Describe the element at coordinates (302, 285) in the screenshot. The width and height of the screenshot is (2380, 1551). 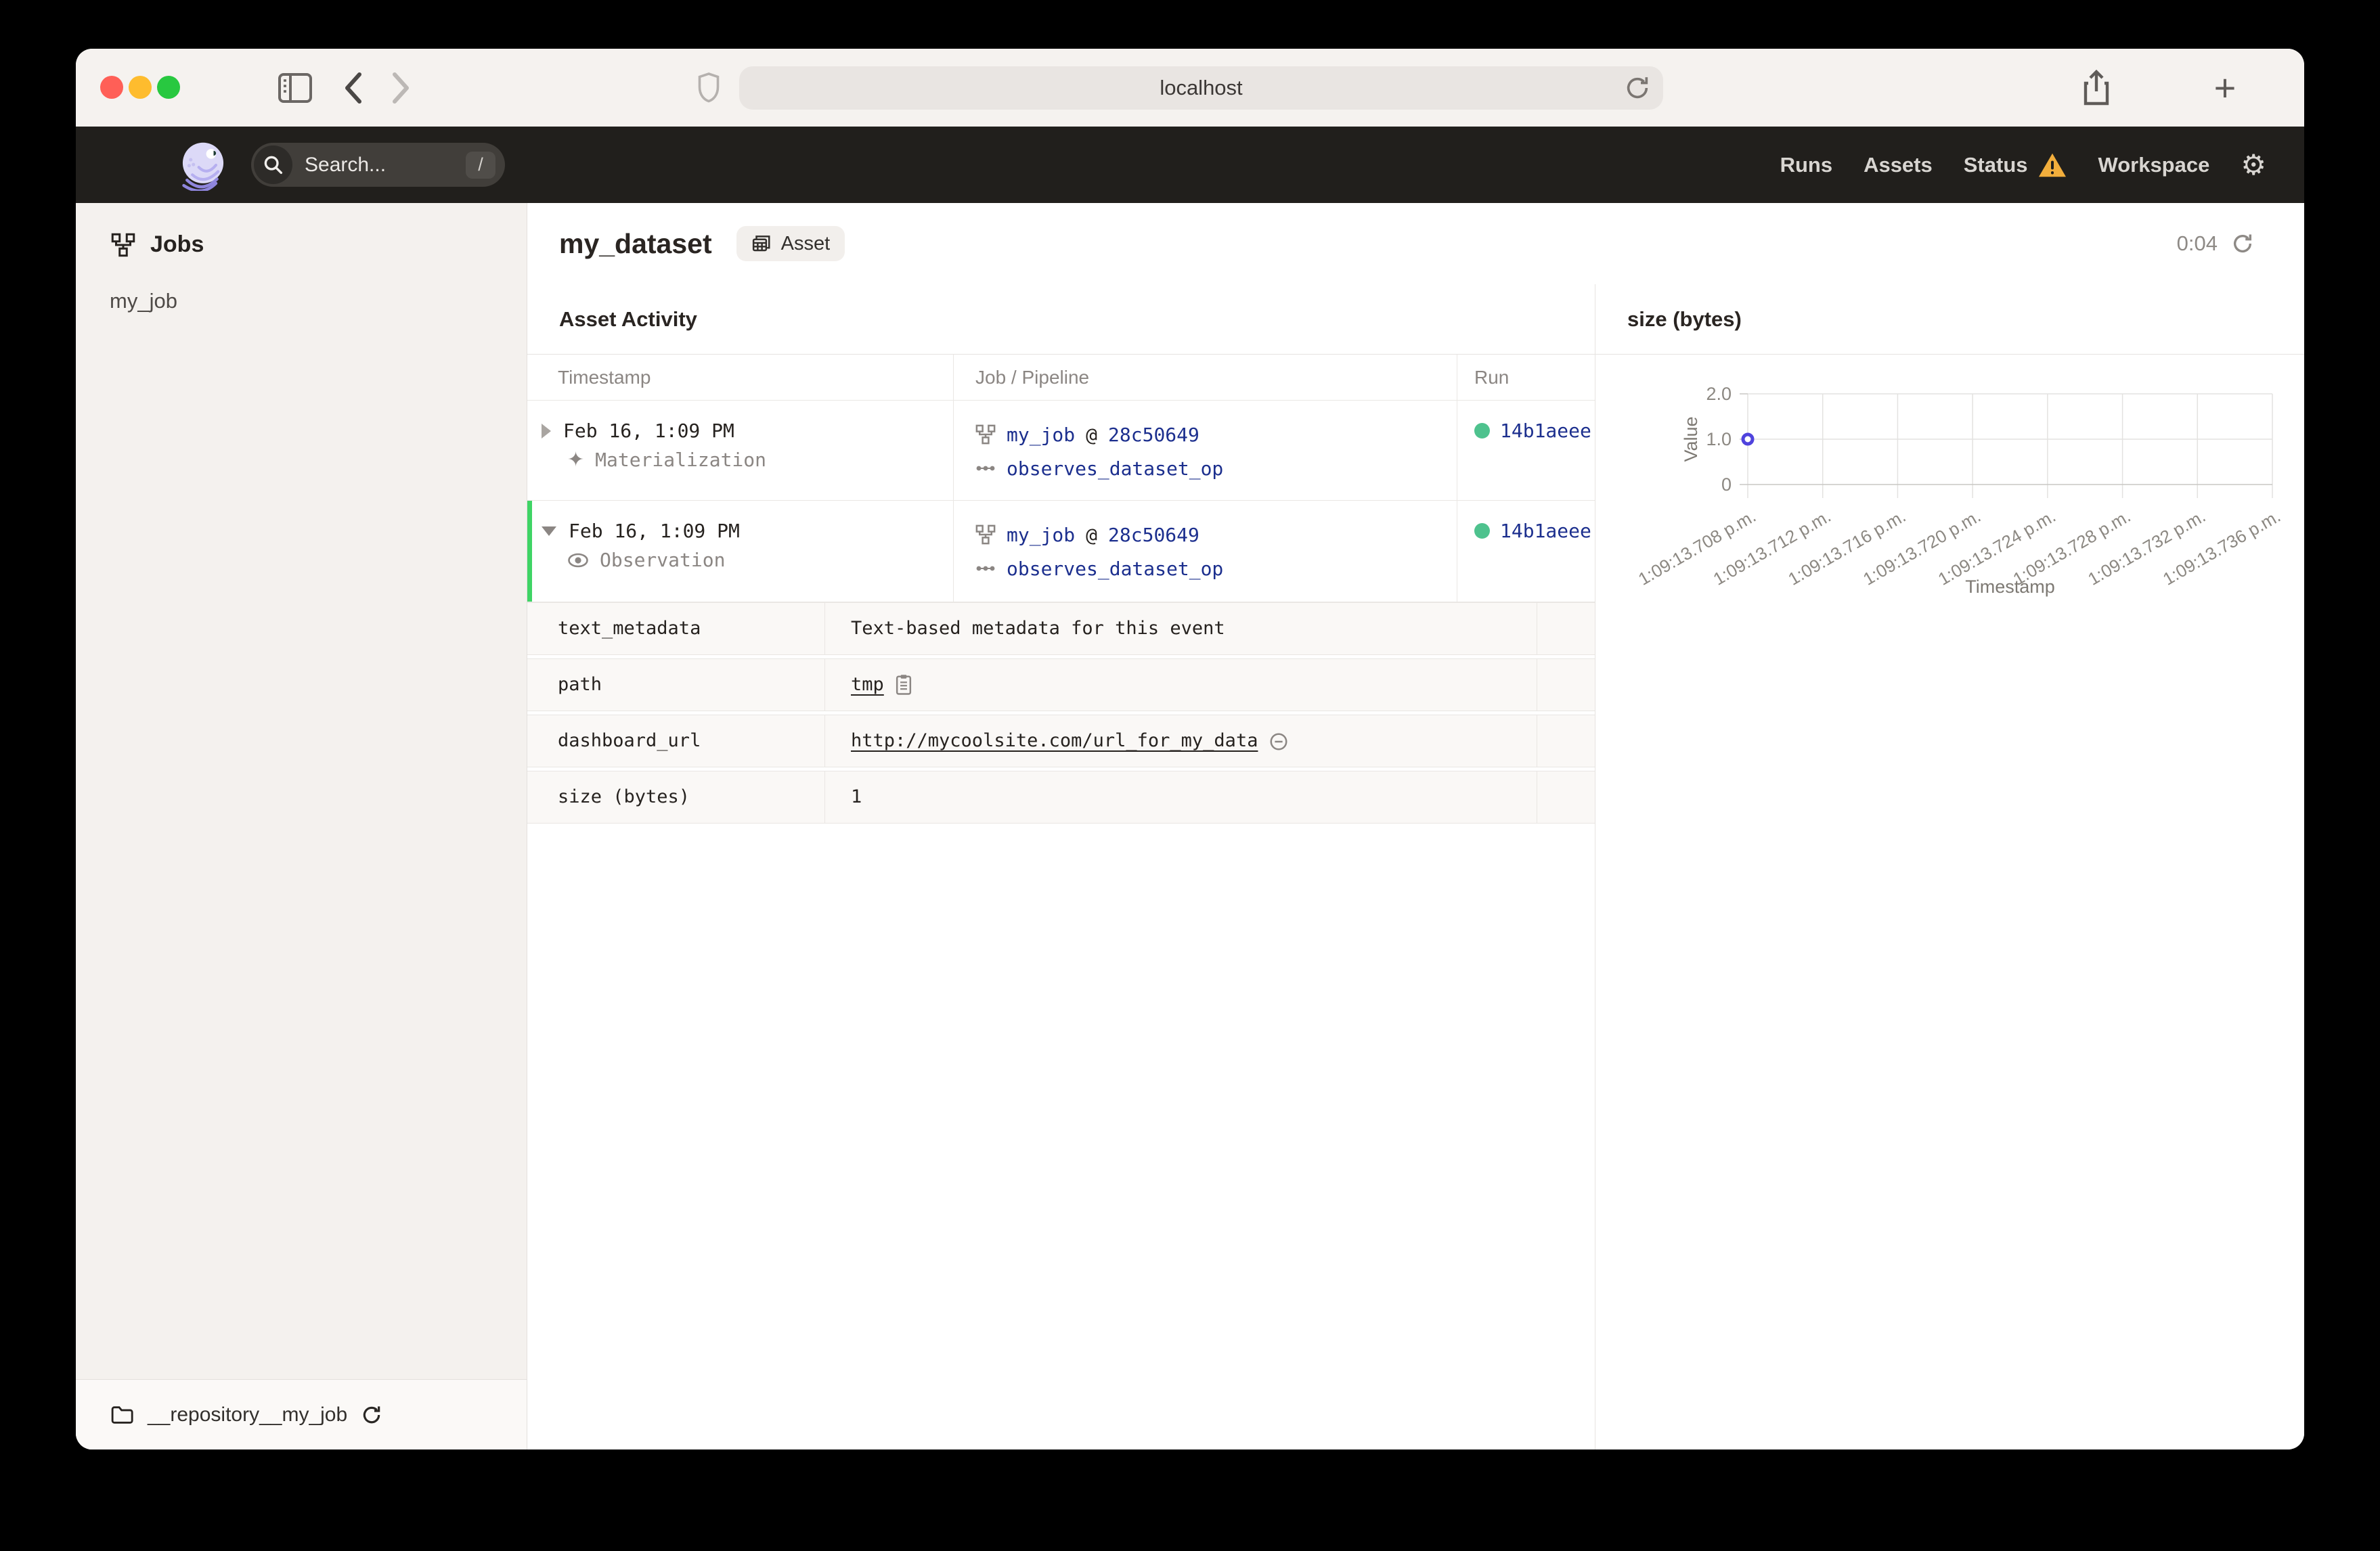
I see `sidebar-item-my-job: my_job` at that location.